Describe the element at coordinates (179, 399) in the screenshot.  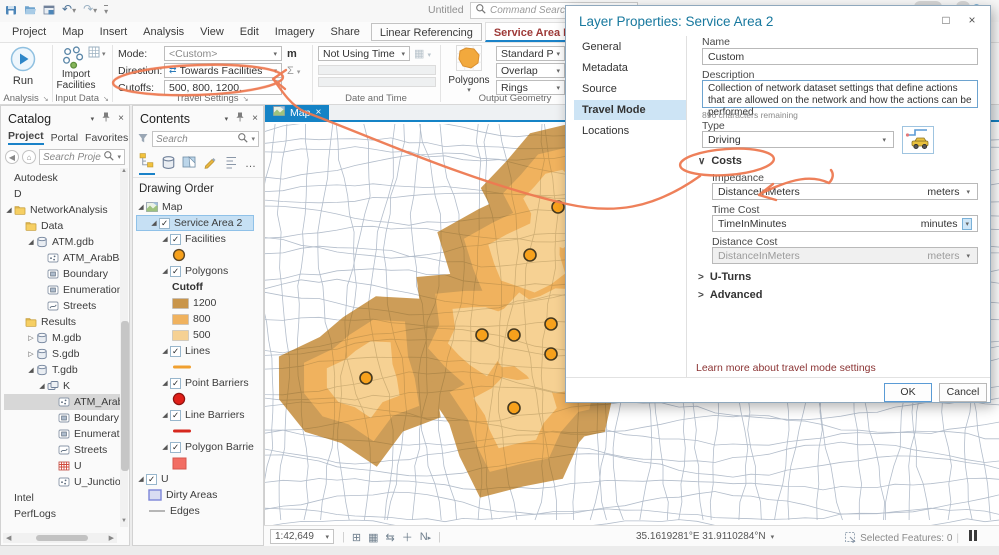
I see `point-red-symbol` at that location.